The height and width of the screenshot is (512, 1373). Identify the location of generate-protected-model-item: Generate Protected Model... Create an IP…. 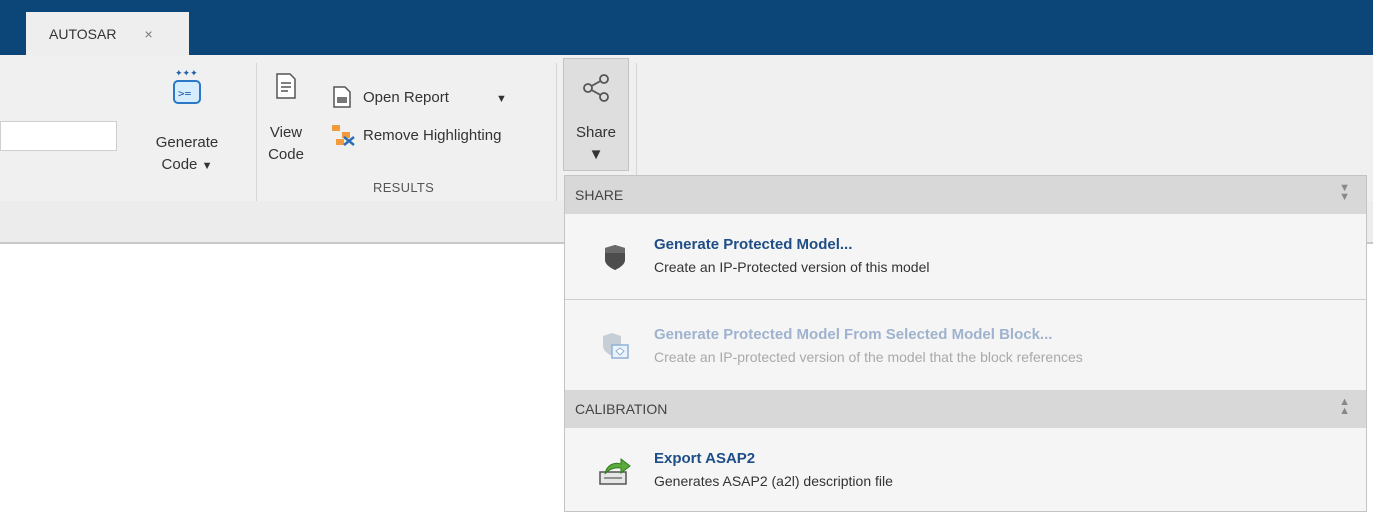
(965, 256).